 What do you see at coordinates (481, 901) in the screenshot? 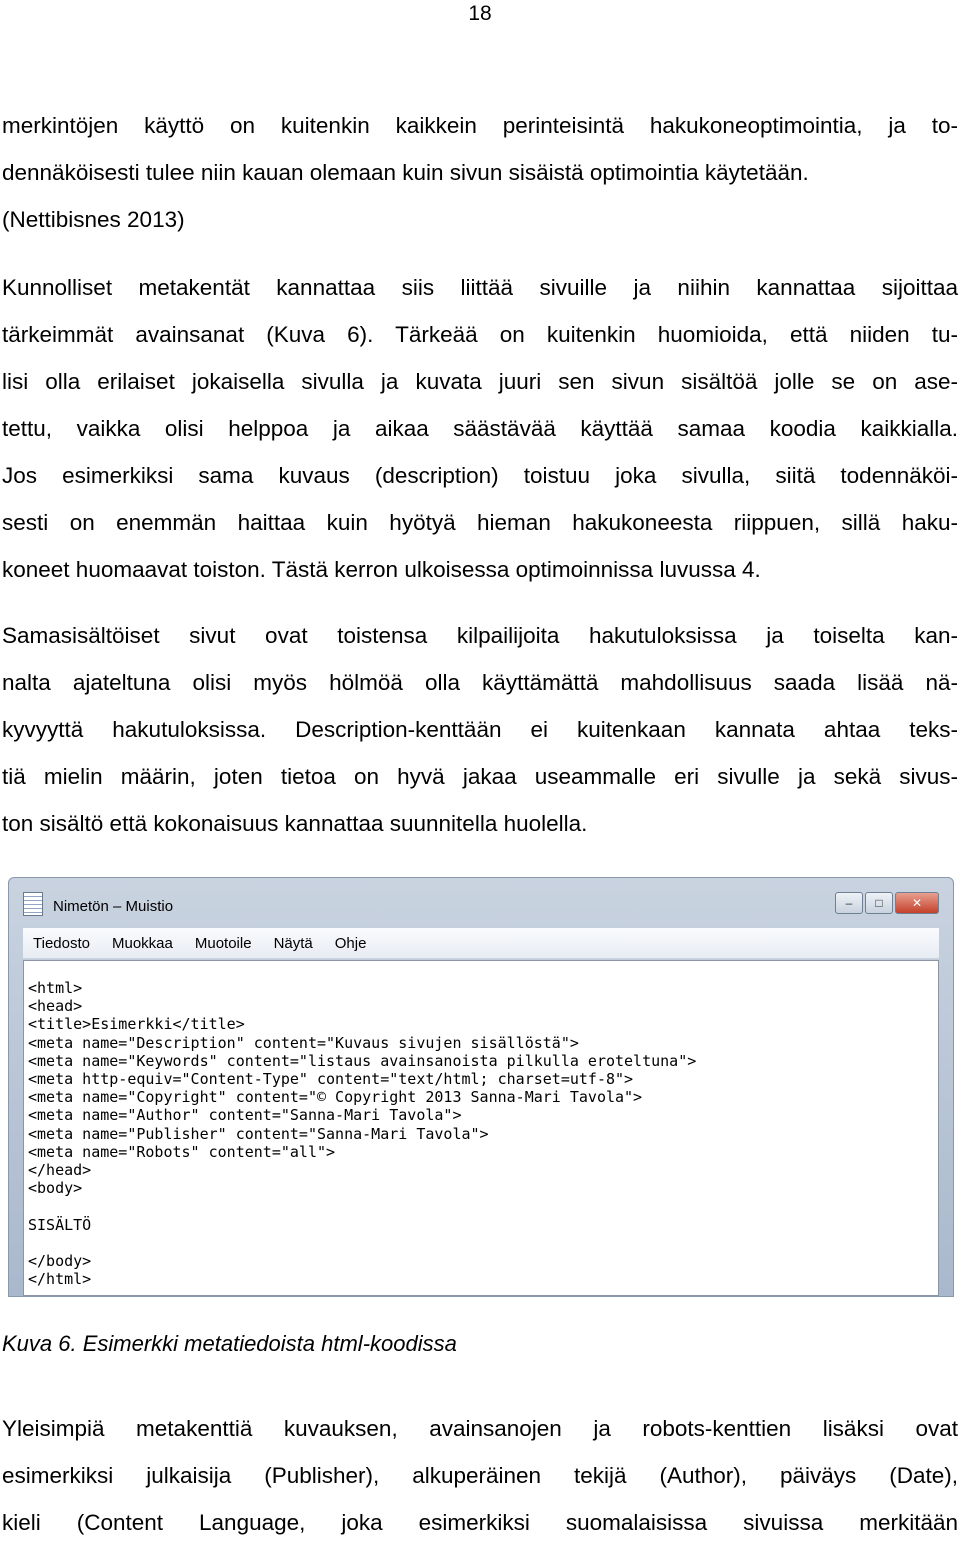
I see `window-titlebar: Nimetön – Muistio – □ ✕` at bounding box center [481, 901].